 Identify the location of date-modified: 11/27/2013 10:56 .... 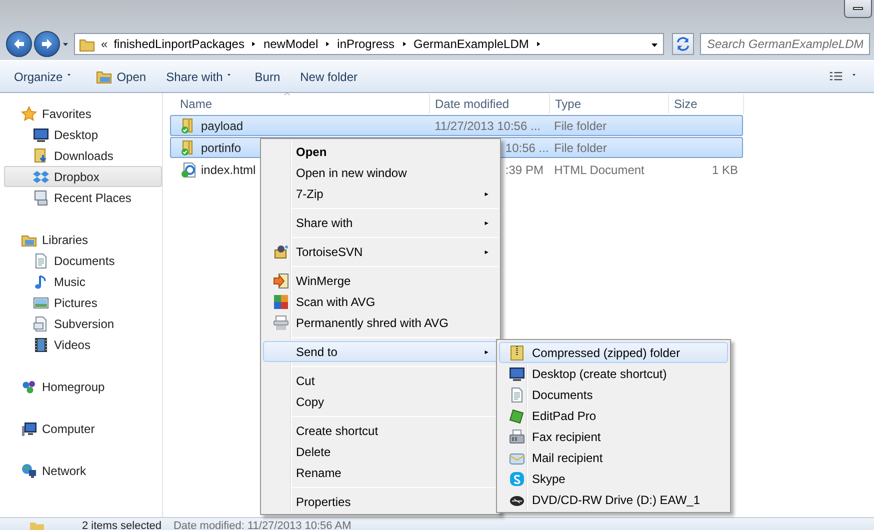
(487, 125).